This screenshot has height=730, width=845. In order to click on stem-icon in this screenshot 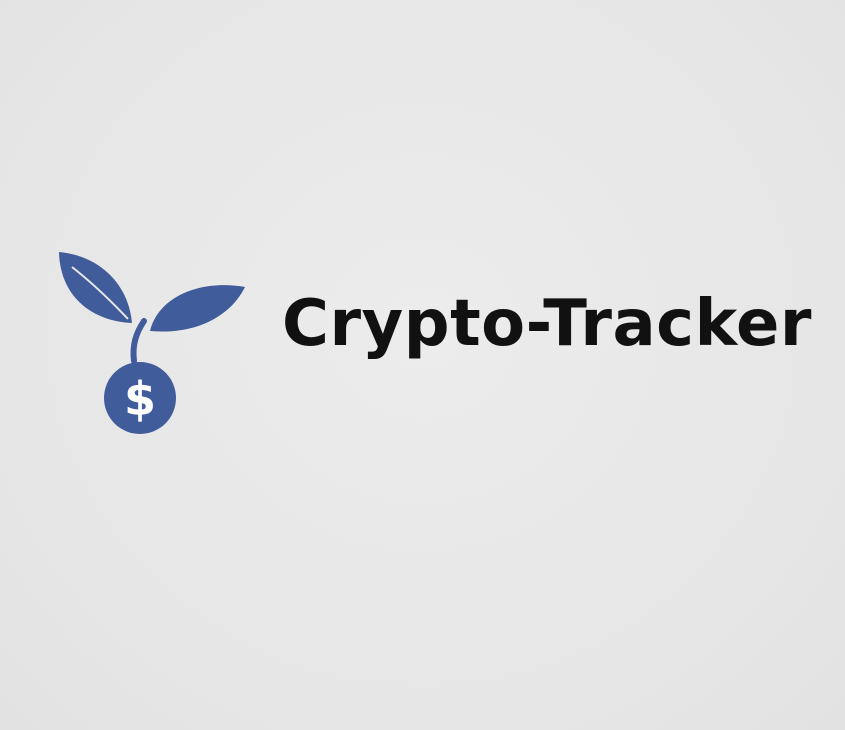, I will do `click(138, 341)`.